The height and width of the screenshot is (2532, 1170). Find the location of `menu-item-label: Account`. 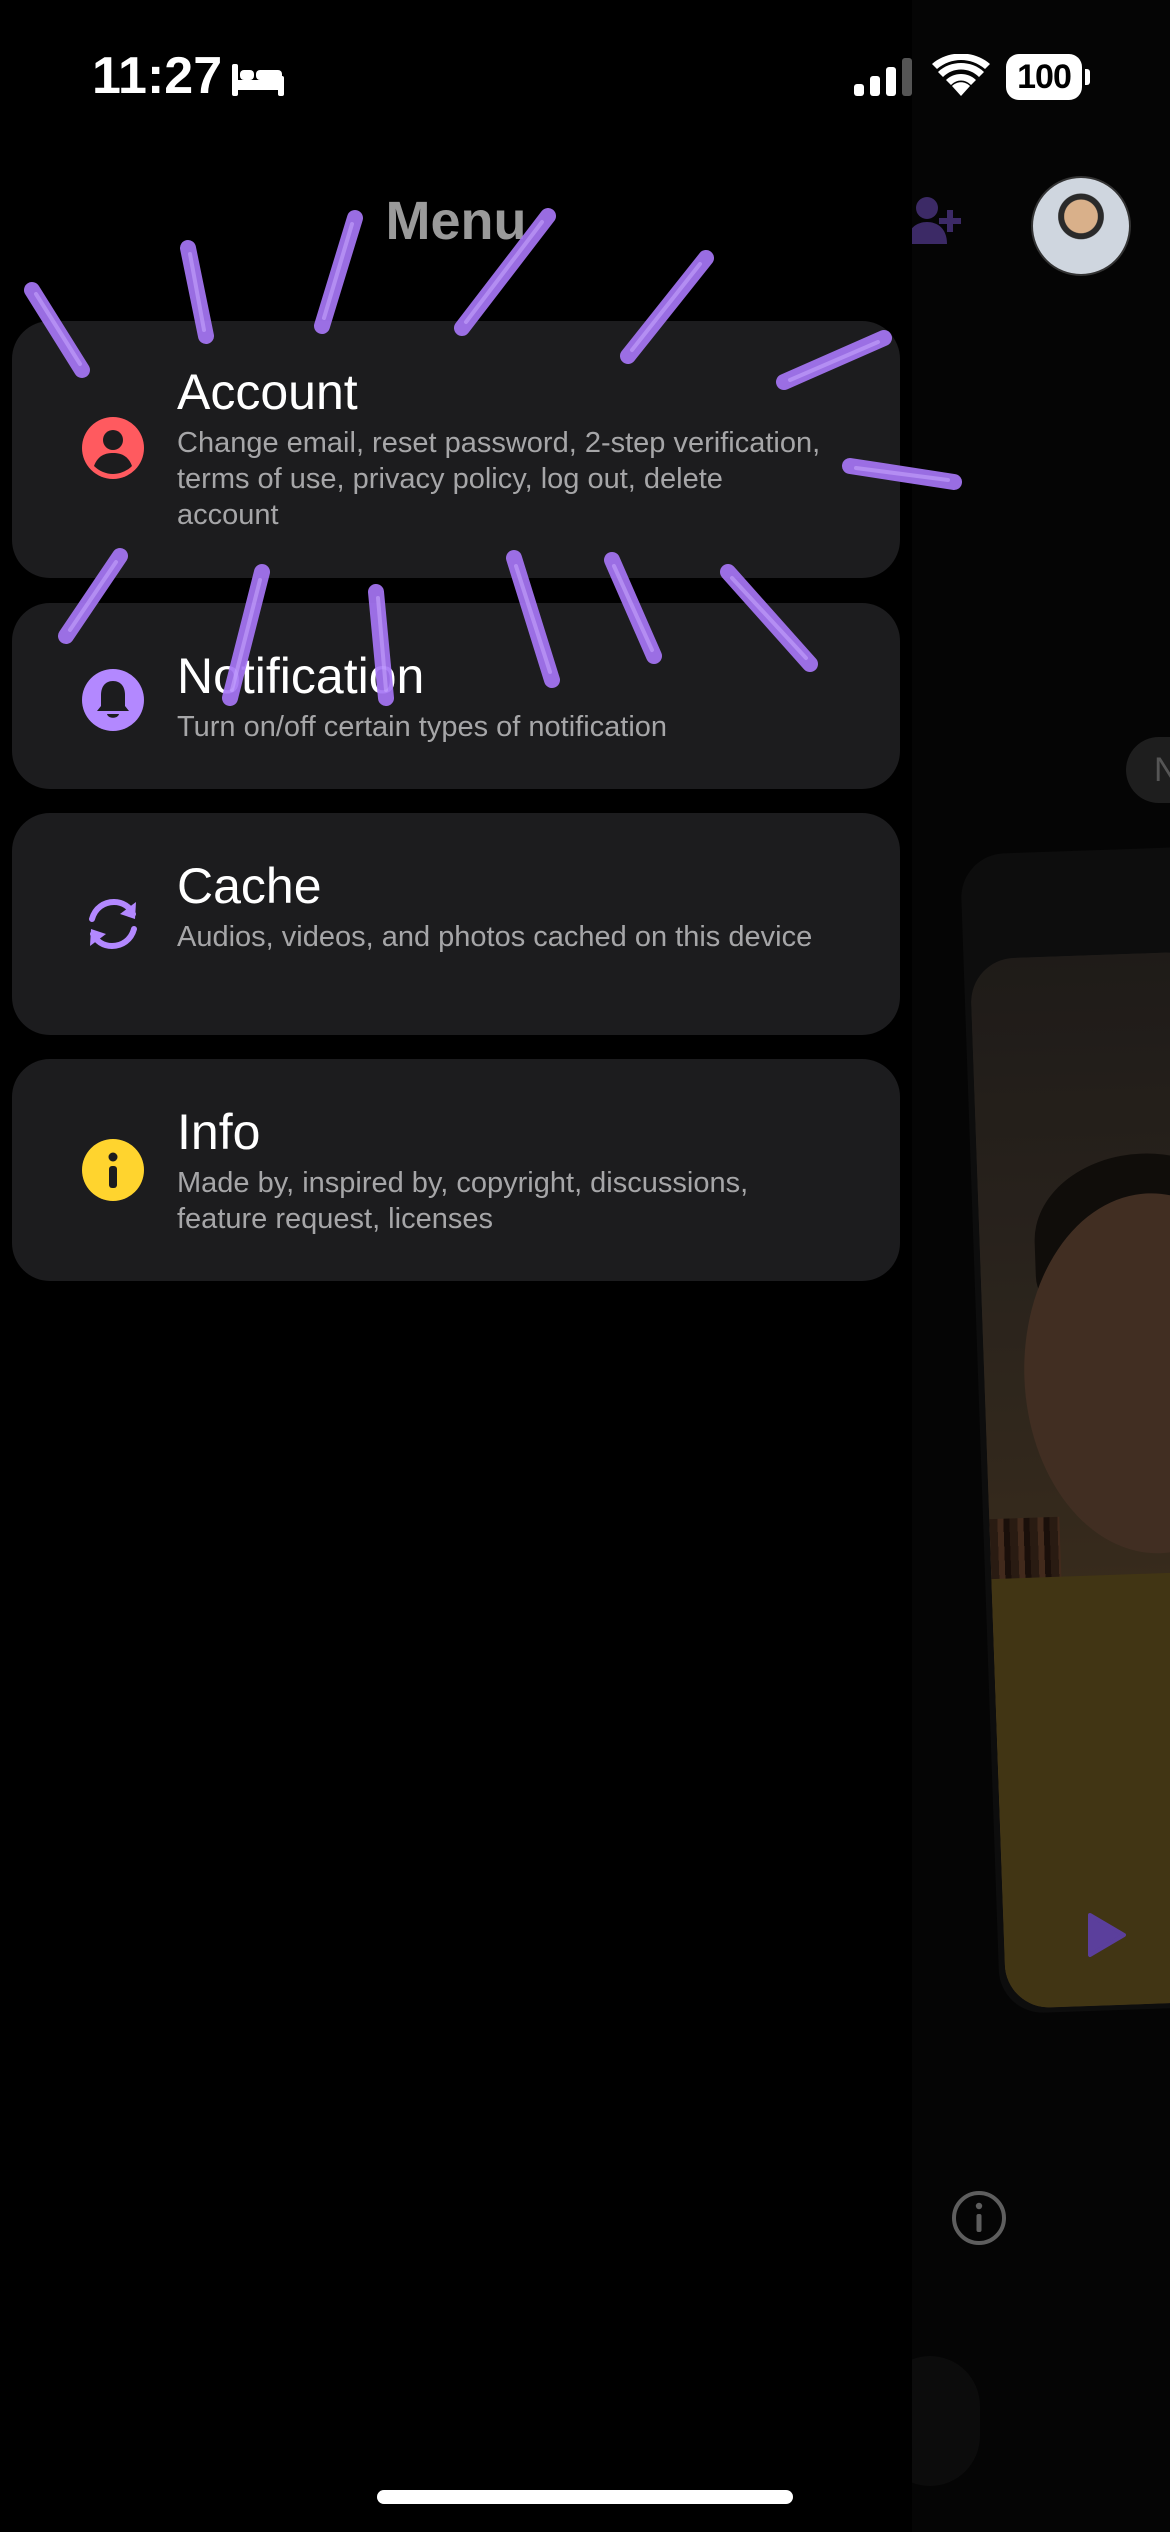

menu-item-label: Account is located at coordinates (267, 392).